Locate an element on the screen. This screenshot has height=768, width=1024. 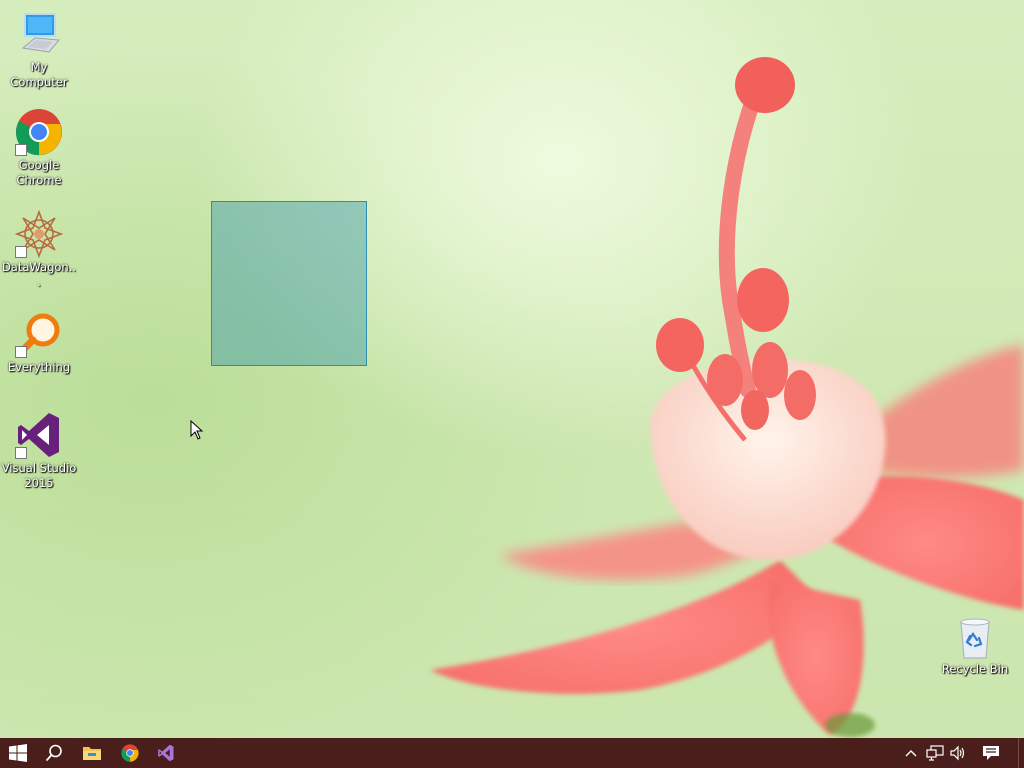
chrome-icon is located at coordinates (130, 753).